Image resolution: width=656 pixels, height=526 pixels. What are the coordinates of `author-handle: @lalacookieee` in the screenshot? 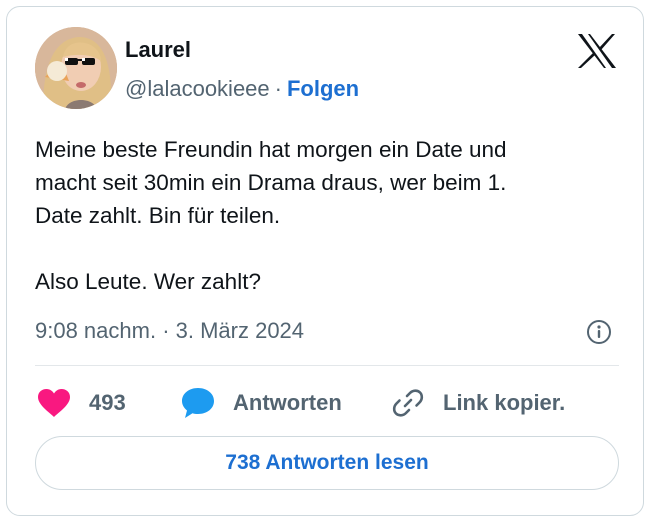 It's located at (197, 88).